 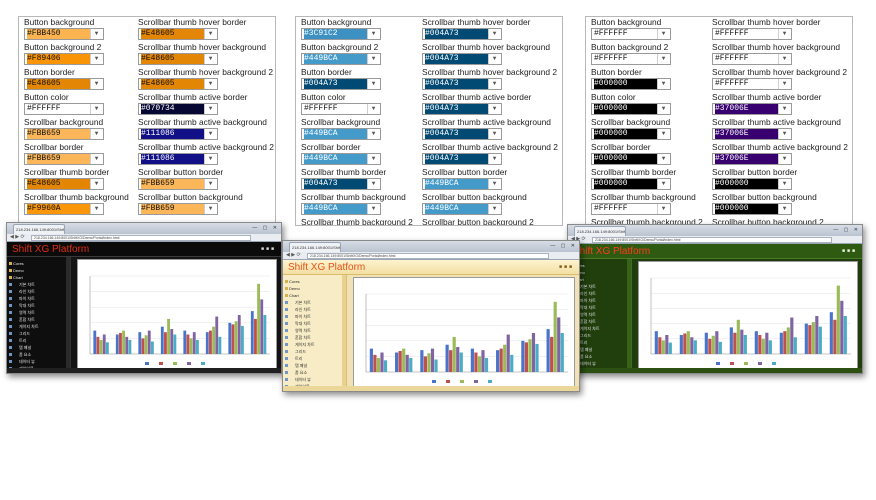 What do you see at coordinates (314, 358) in the screenshot?
I see `tree-item: 트리` at bounding box center [314, 358].